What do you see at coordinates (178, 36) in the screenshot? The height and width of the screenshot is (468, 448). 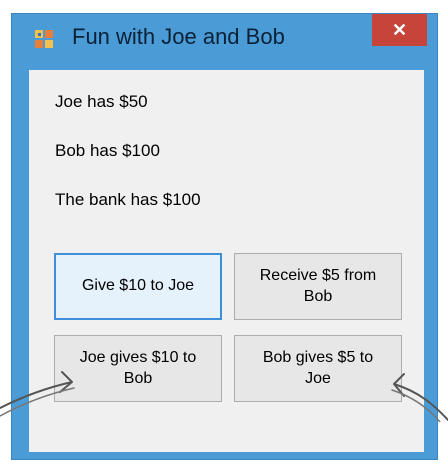 I see `window-title: Fun with Joe and Bob` at bounding box center [178, 36].